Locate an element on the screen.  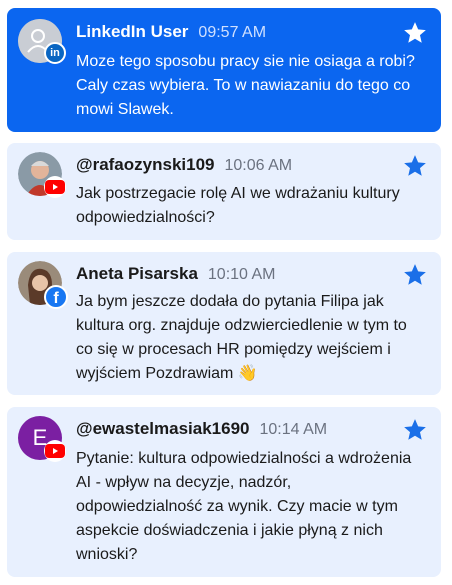
comment-author: @ewastelmasiak1690 is located at coordinates (163, 428).